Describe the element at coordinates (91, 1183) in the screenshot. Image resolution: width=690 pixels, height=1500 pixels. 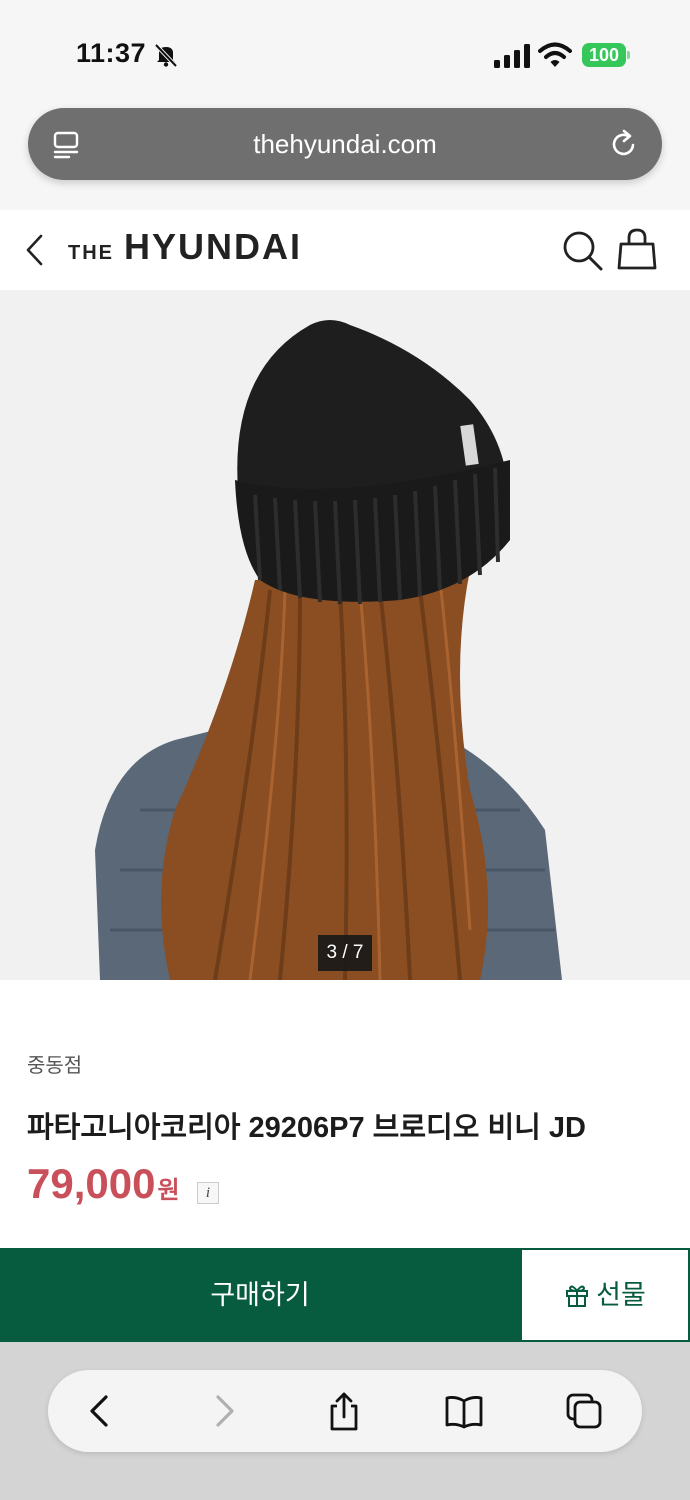
I see `price-amount: 79,000` at that location.